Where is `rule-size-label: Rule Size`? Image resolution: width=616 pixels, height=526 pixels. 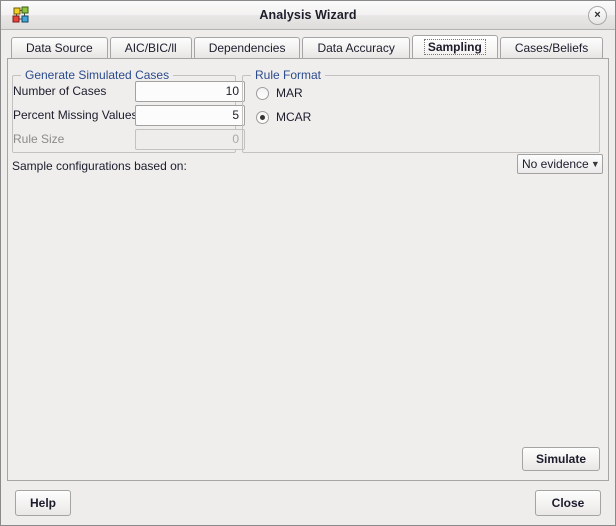 rule-size-label: Rule Size is located at coordinates (39, 139).